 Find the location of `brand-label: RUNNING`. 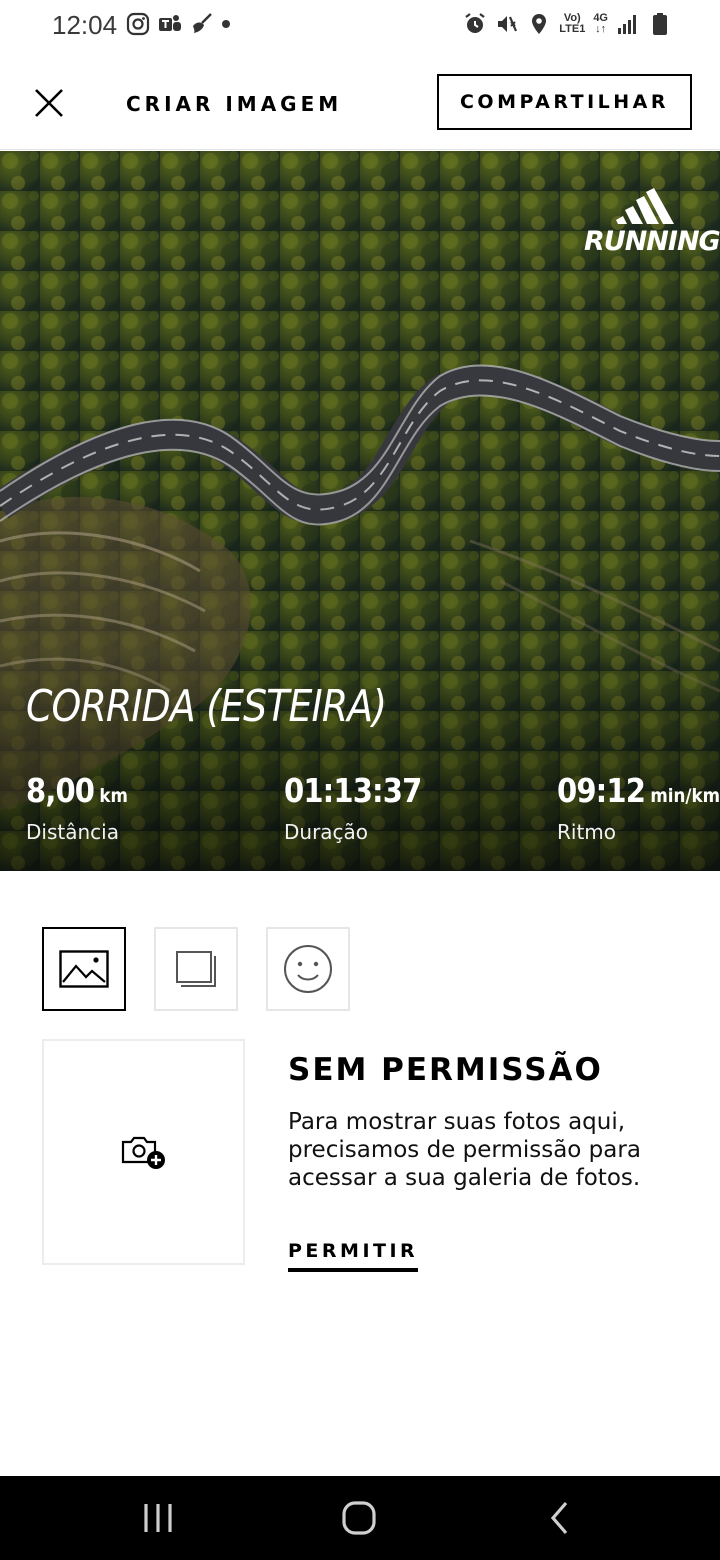

brand-label: RUNNING is located at coordinates (652, 241).